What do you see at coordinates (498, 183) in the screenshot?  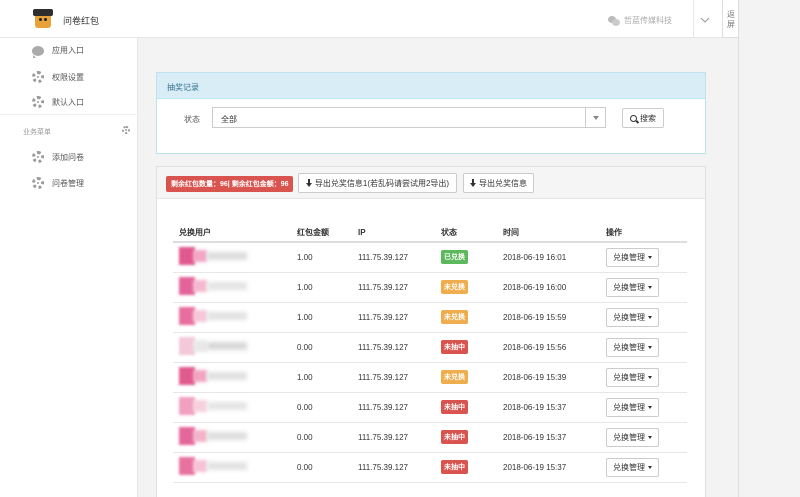 I see `export-button-2: 导出兑奖信息` at bounding box center [498, 183].